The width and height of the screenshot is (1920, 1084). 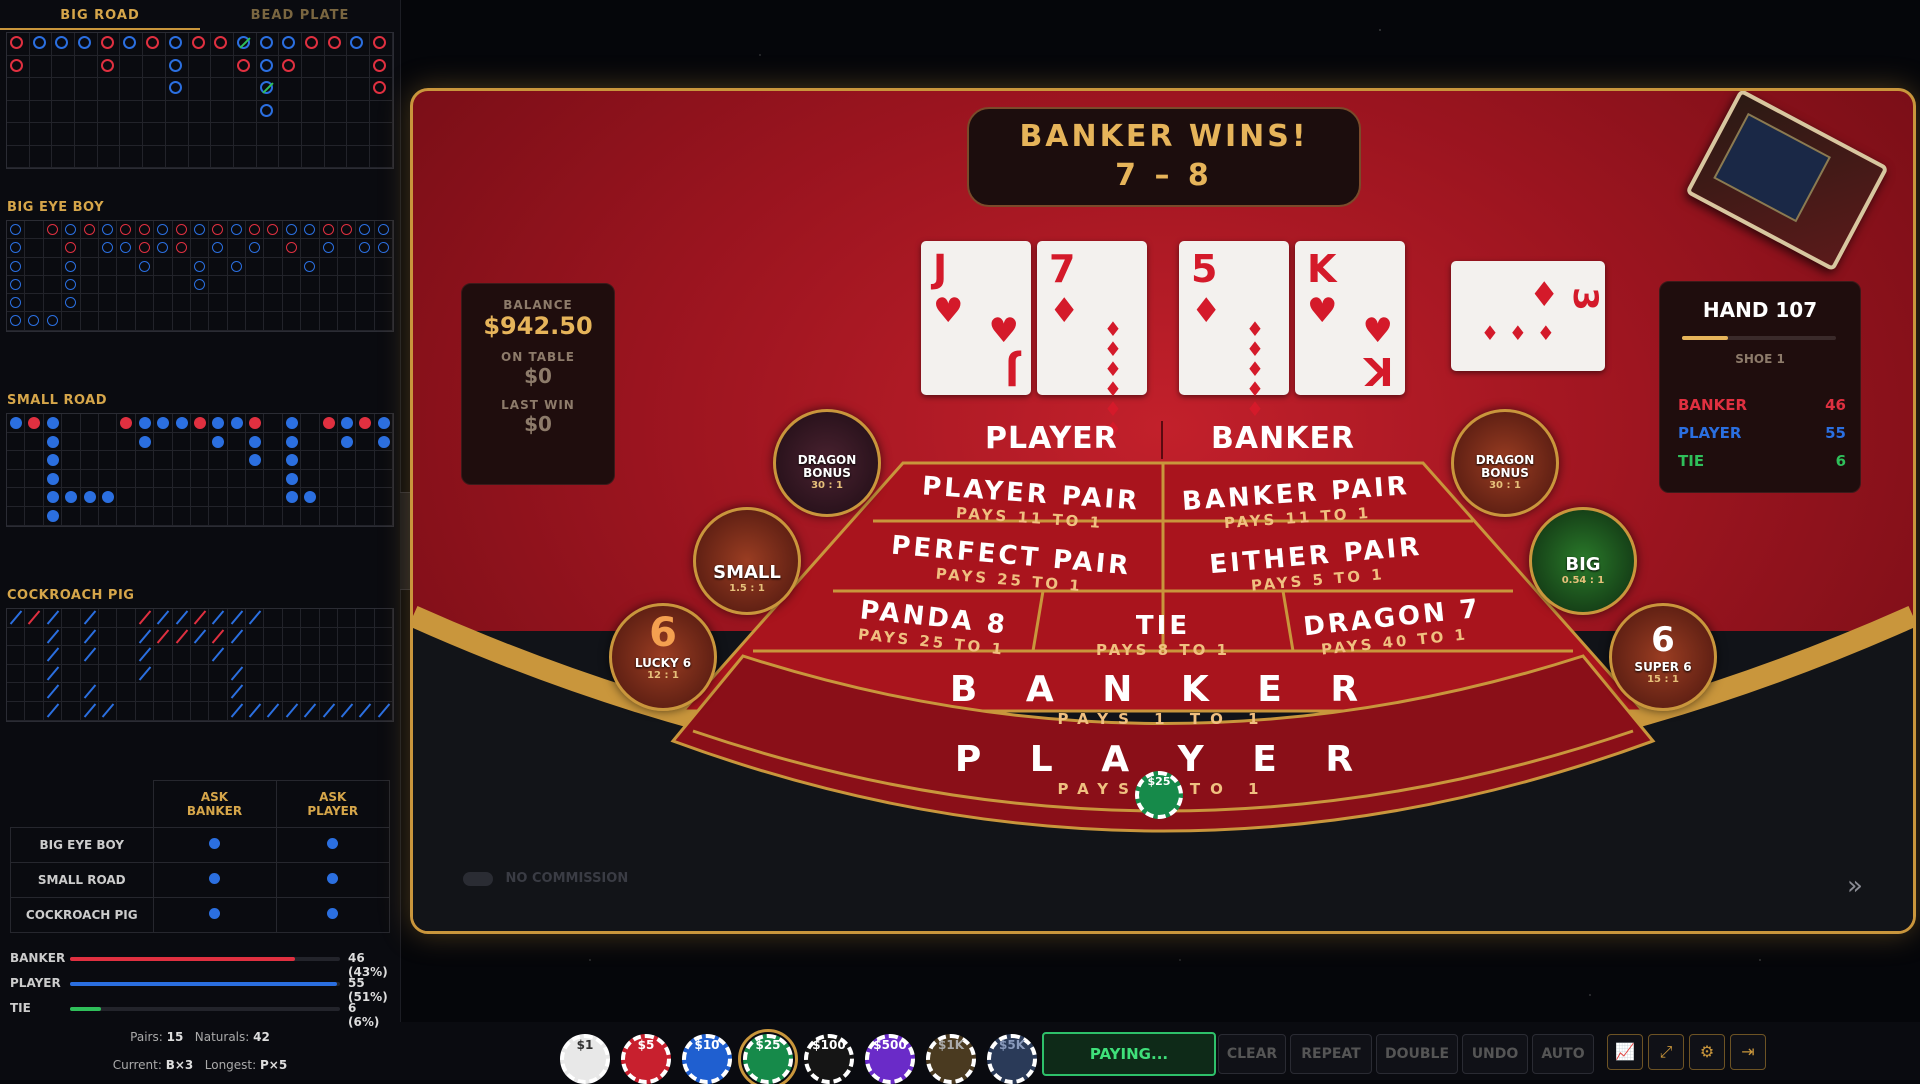 What do you see at coordinates (1252, 1054) in the screenshot?
I see `clear-button: CLEAR` at bounding box center [1252, 1054].